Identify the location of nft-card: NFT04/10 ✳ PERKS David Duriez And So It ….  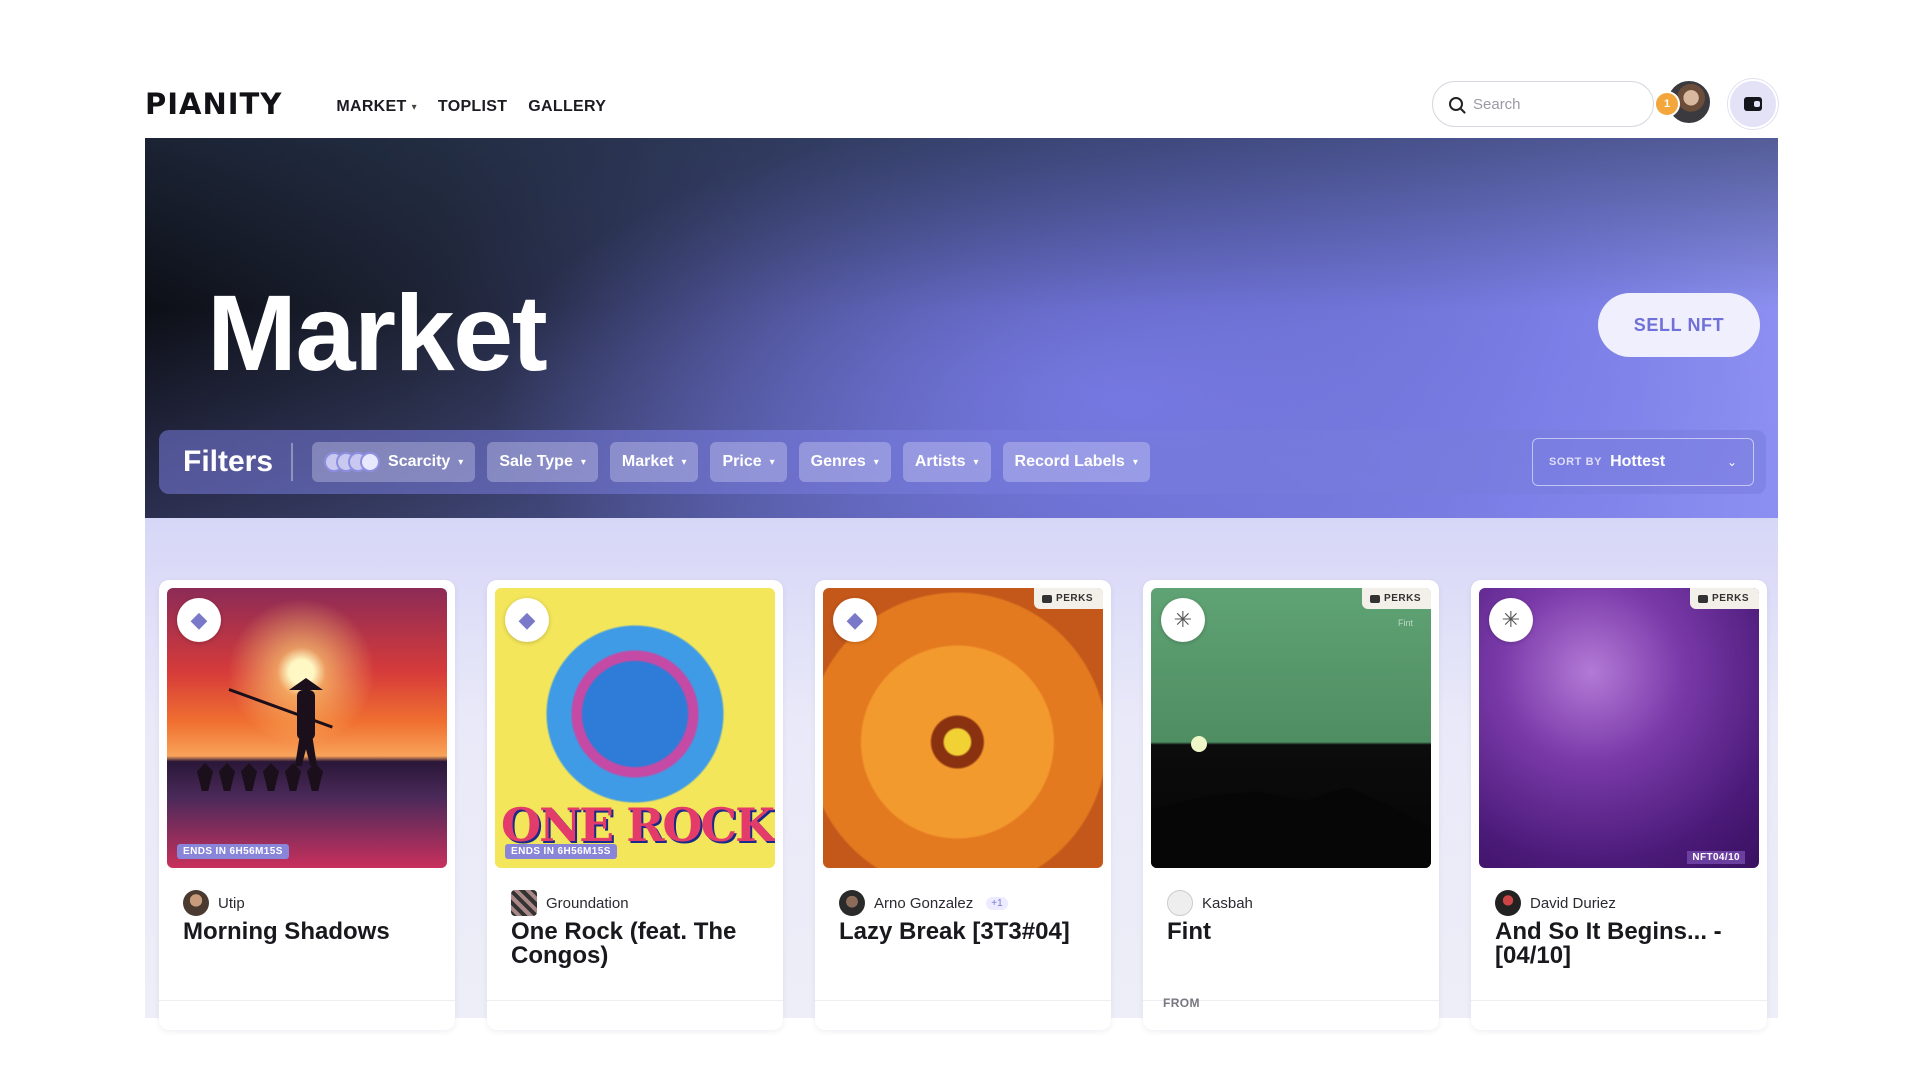
(1619, 805).